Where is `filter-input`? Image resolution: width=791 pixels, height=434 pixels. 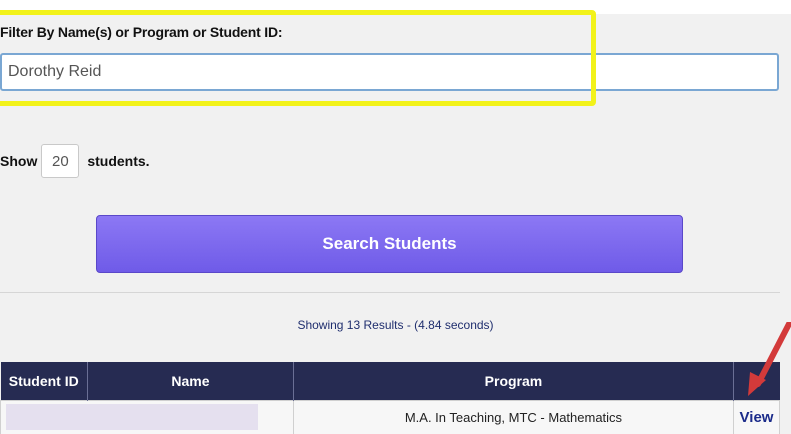 filter-input is located at coordinates (389, 72).